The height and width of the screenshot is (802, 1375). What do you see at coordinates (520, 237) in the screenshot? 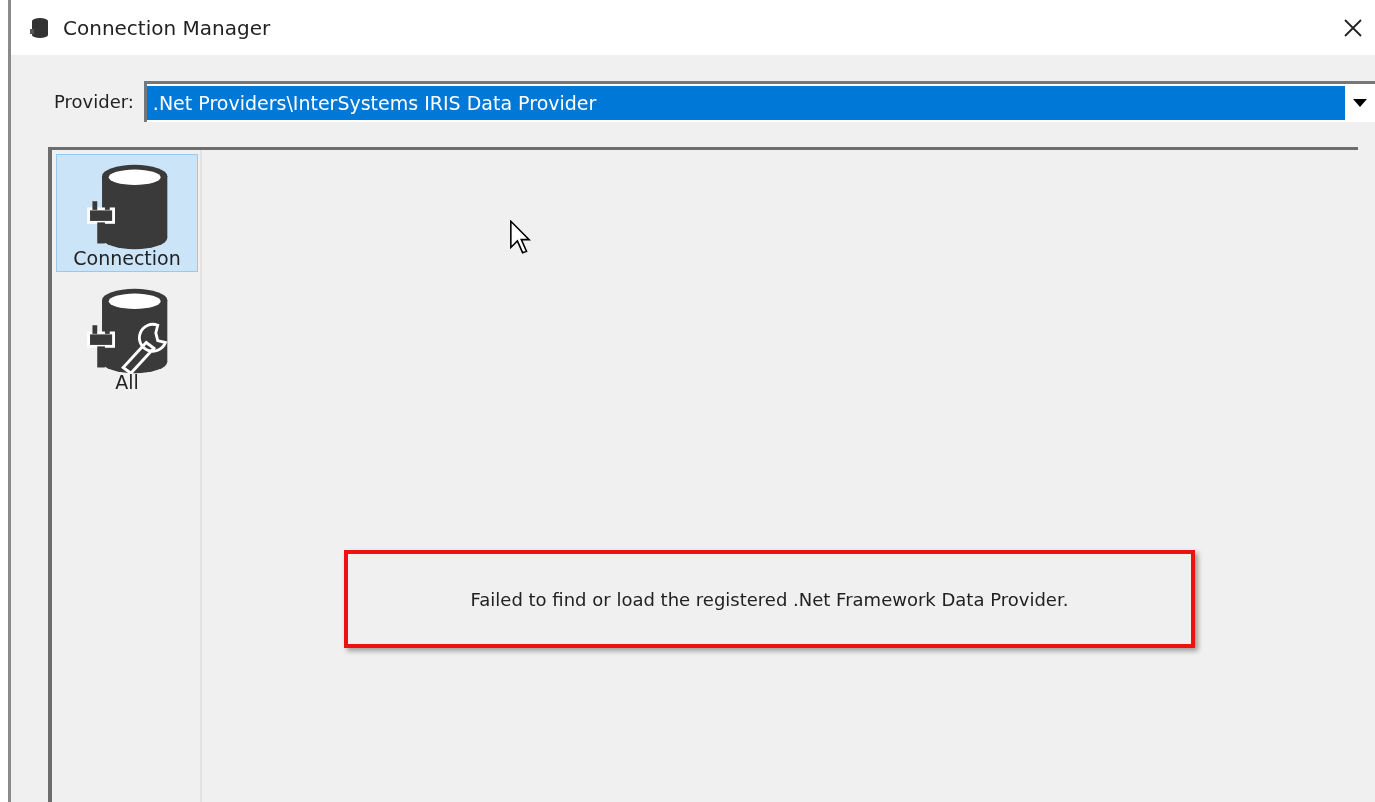
I see `mouse-cursor-icon` at bounding box center [520, 237].